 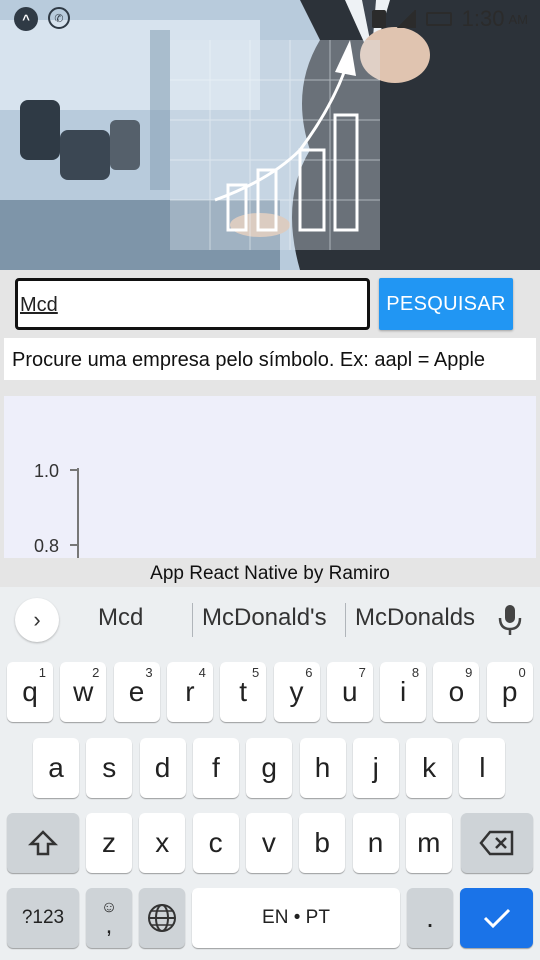 I want to click on key-r: r4, so click(x=189, y=692).